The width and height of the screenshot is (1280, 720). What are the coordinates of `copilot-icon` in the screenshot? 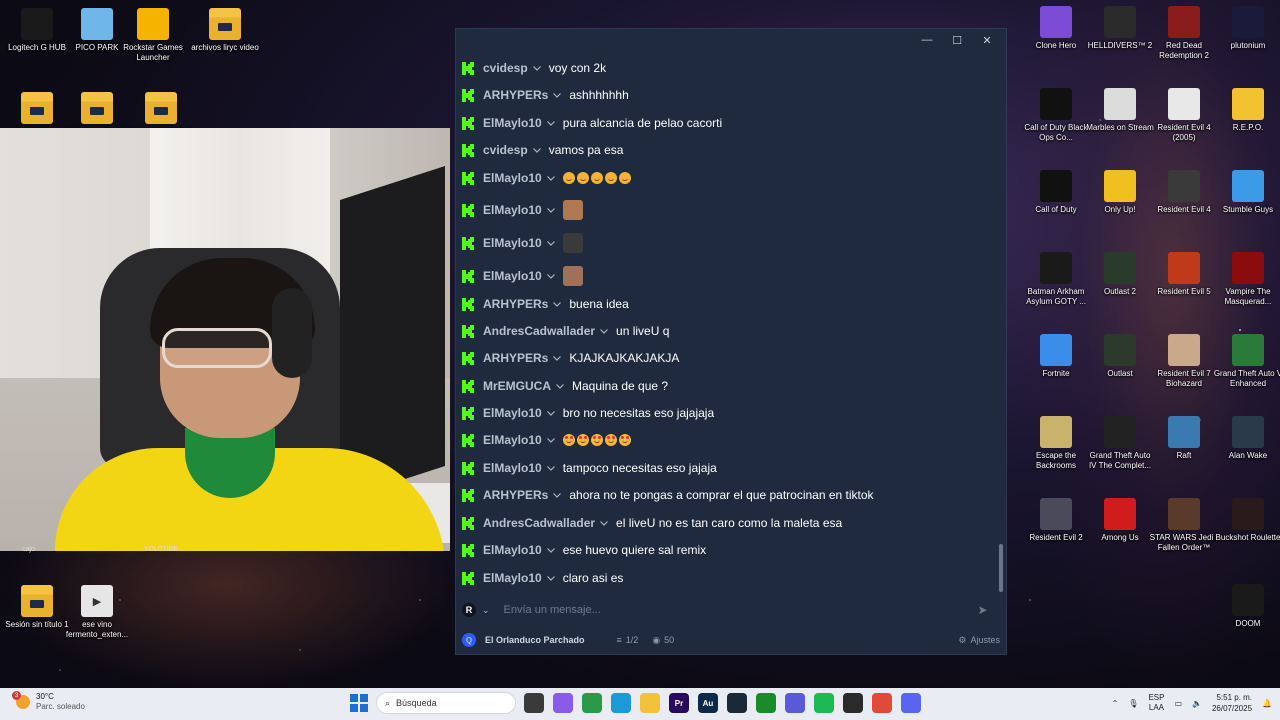 It's located at (563, 703).